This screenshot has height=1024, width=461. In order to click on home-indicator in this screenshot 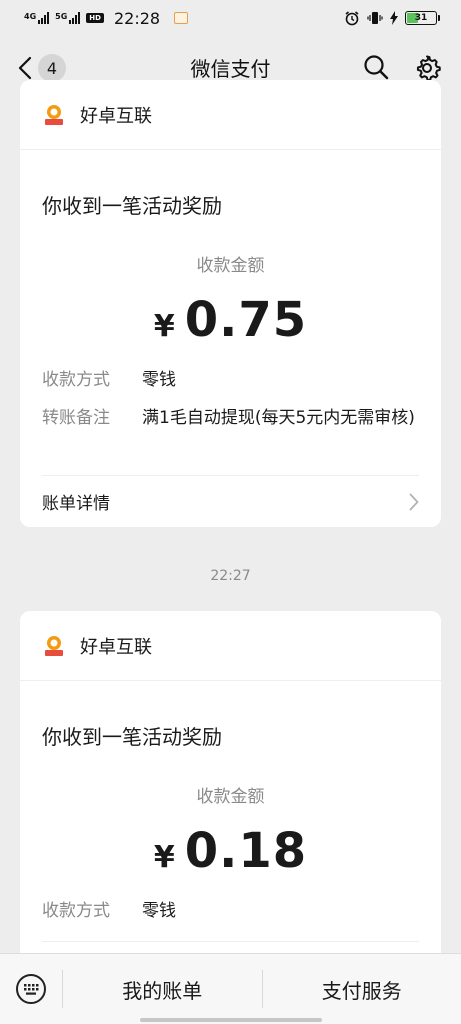, I will do `click(231, 1020)`.